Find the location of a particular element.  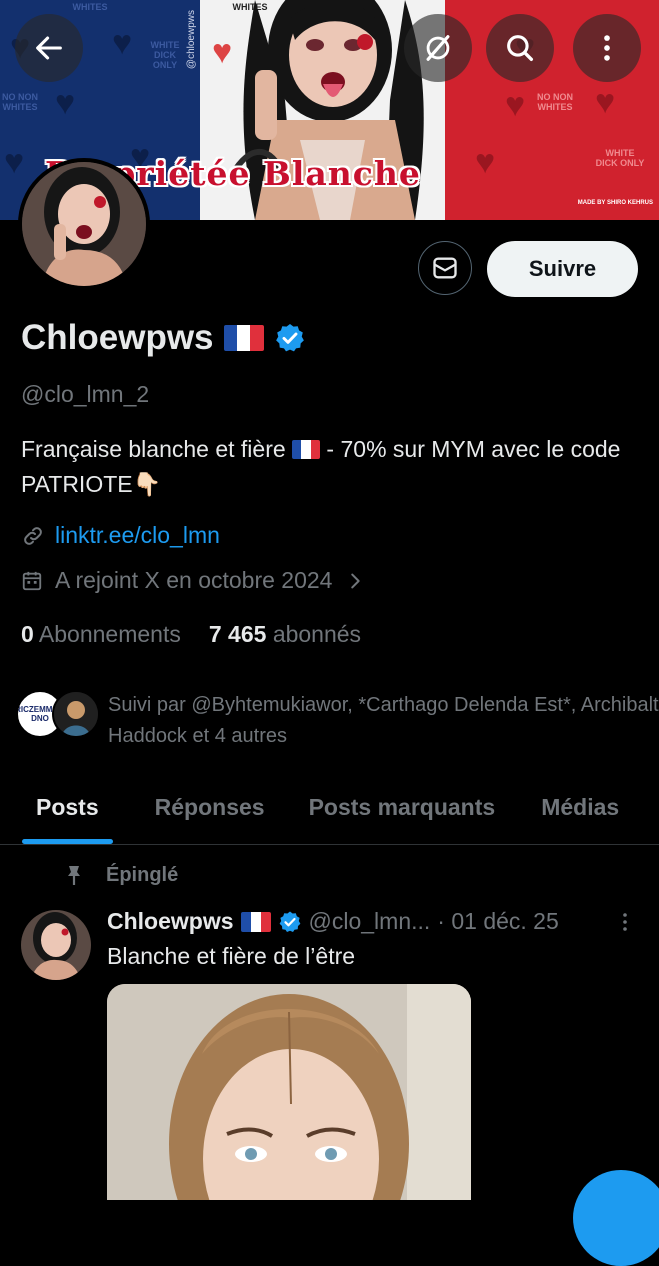

tab-label: Réponses is located at coordinates (209, 806).